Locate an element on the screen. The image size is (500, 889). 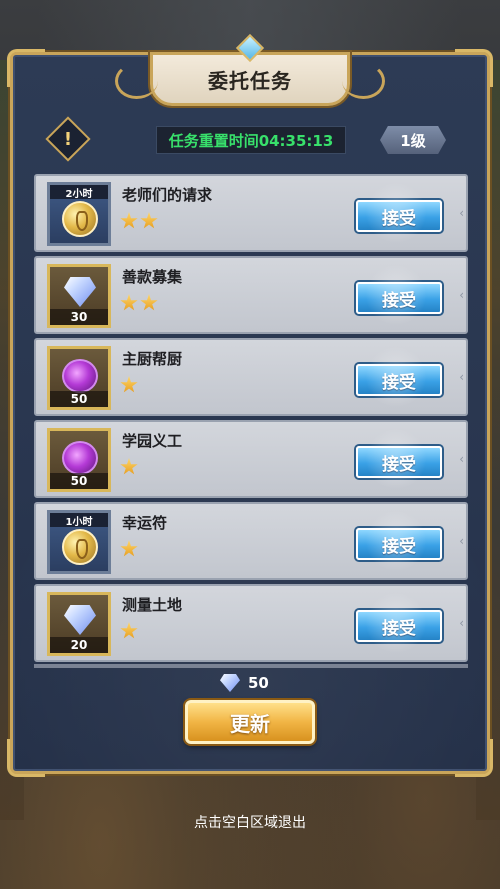
diamond-icon: 30 is located at coordinates (79, 296).